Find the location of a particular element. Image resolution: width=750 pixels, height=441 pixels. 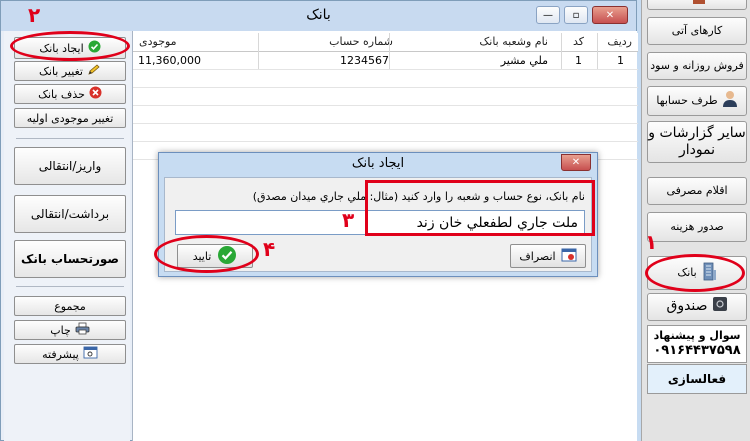

cell-account-number: 1234567 is located at coordinates (364, 60).